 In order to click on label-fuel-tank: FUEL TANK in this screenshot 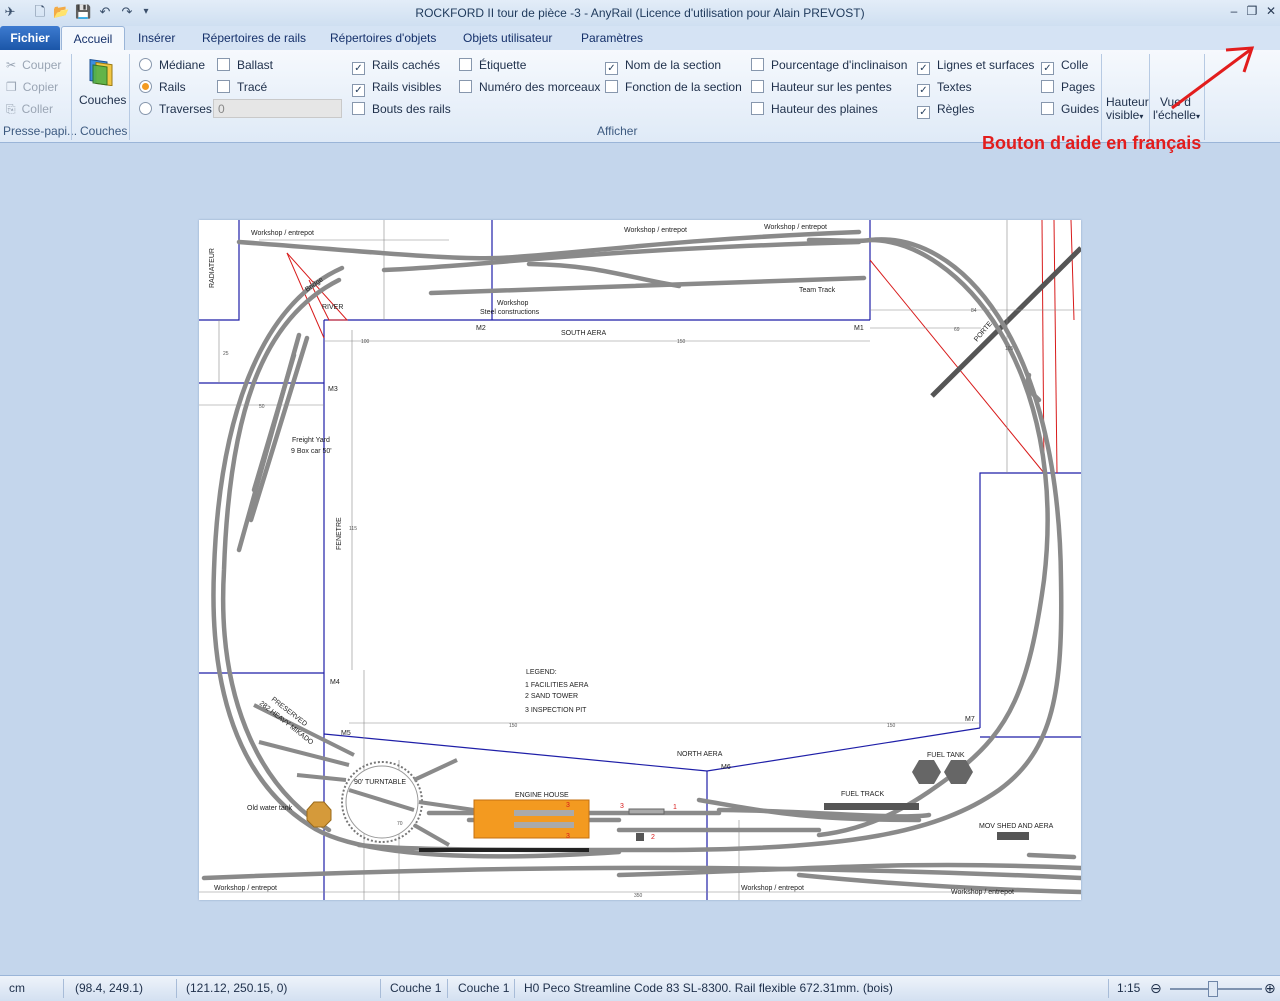, I will do `click(946, 755)`.